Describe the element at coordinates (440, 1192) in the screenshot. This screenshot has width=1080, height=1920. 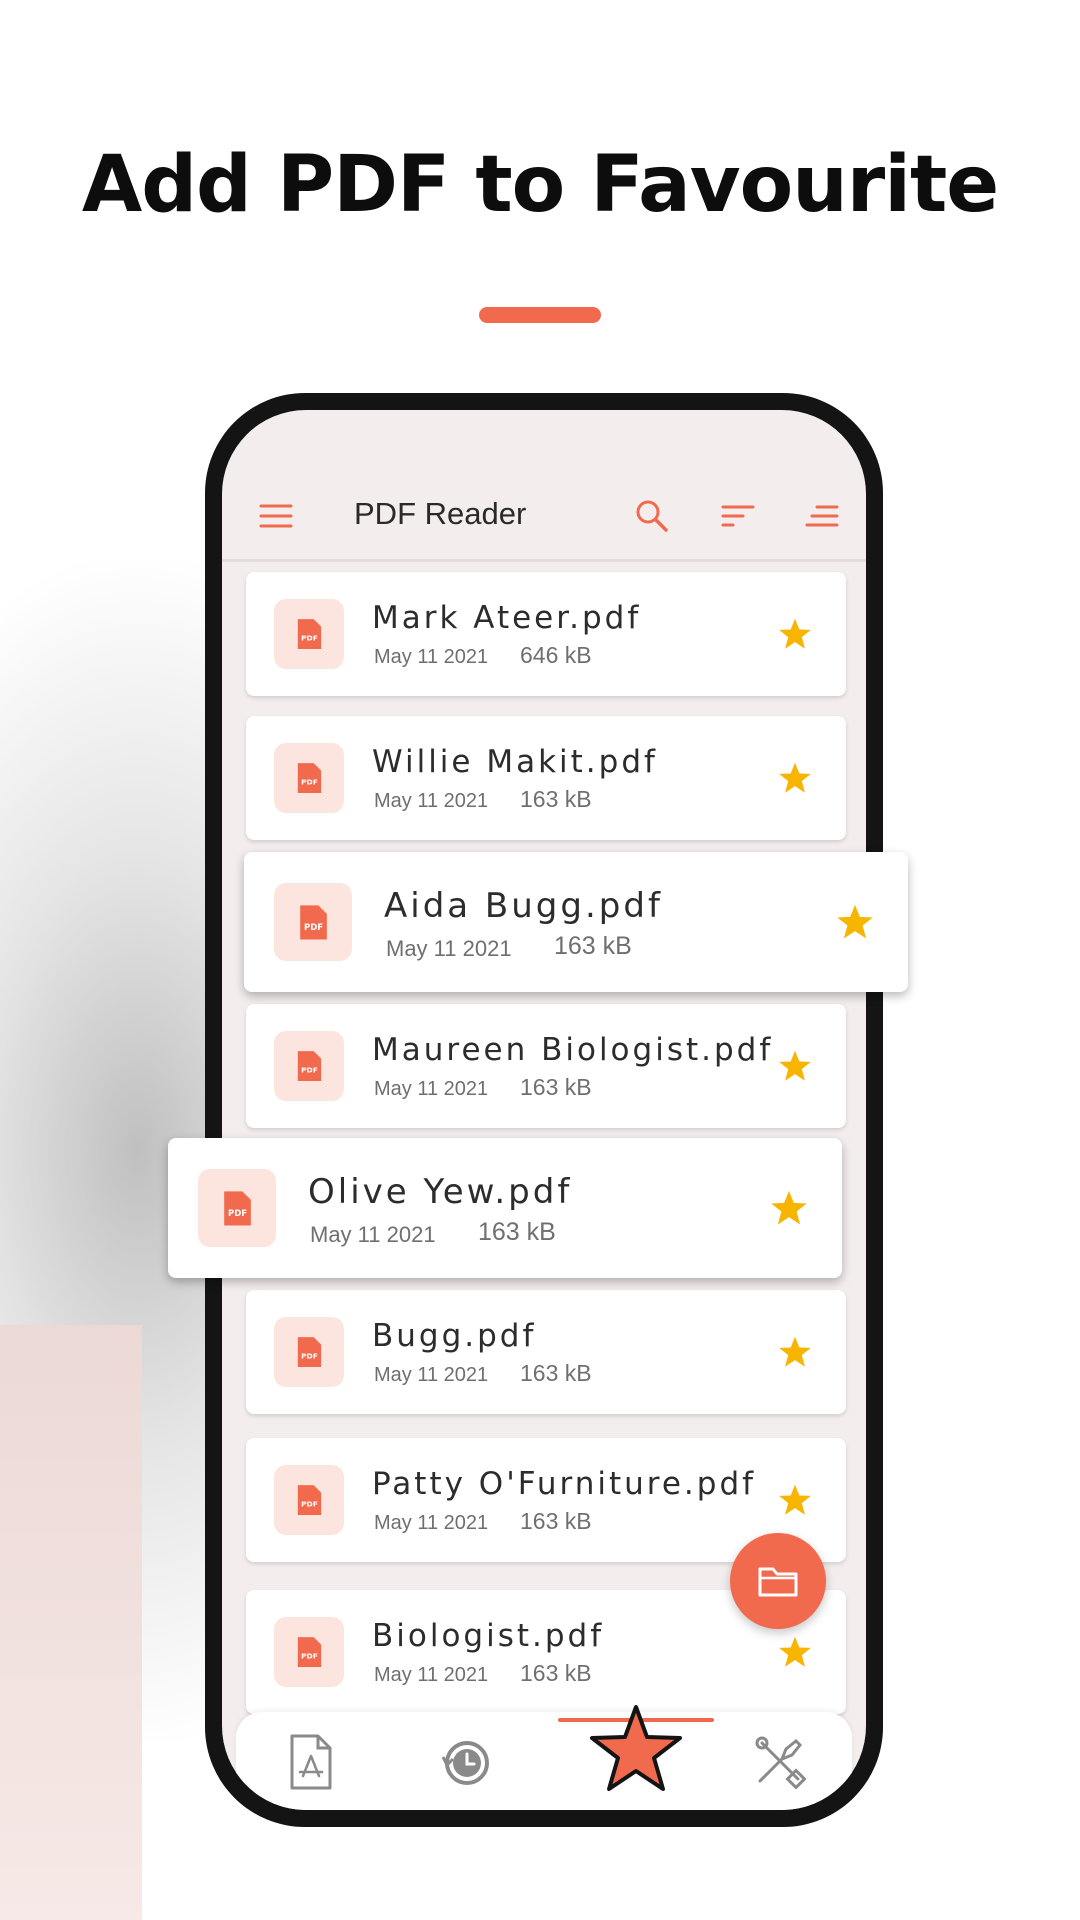
I see `file-name: Olive Yew.pdf` at that location.